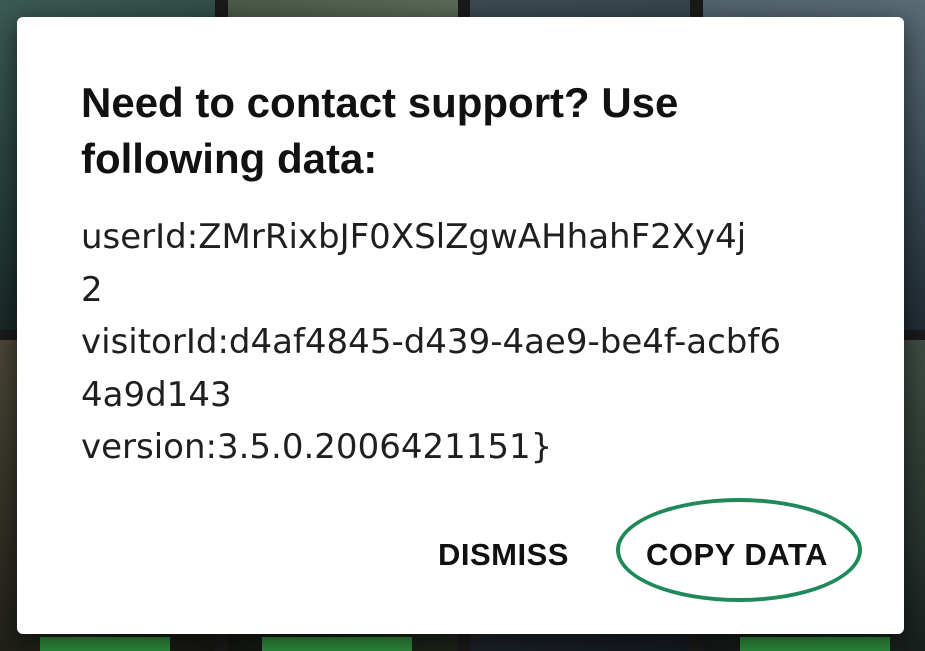 This screenshot has height=651, width=925. Describe the element at coordinates (92, 289) in the screenshot. I see `body-line-user-id-continued: 2` at that location.